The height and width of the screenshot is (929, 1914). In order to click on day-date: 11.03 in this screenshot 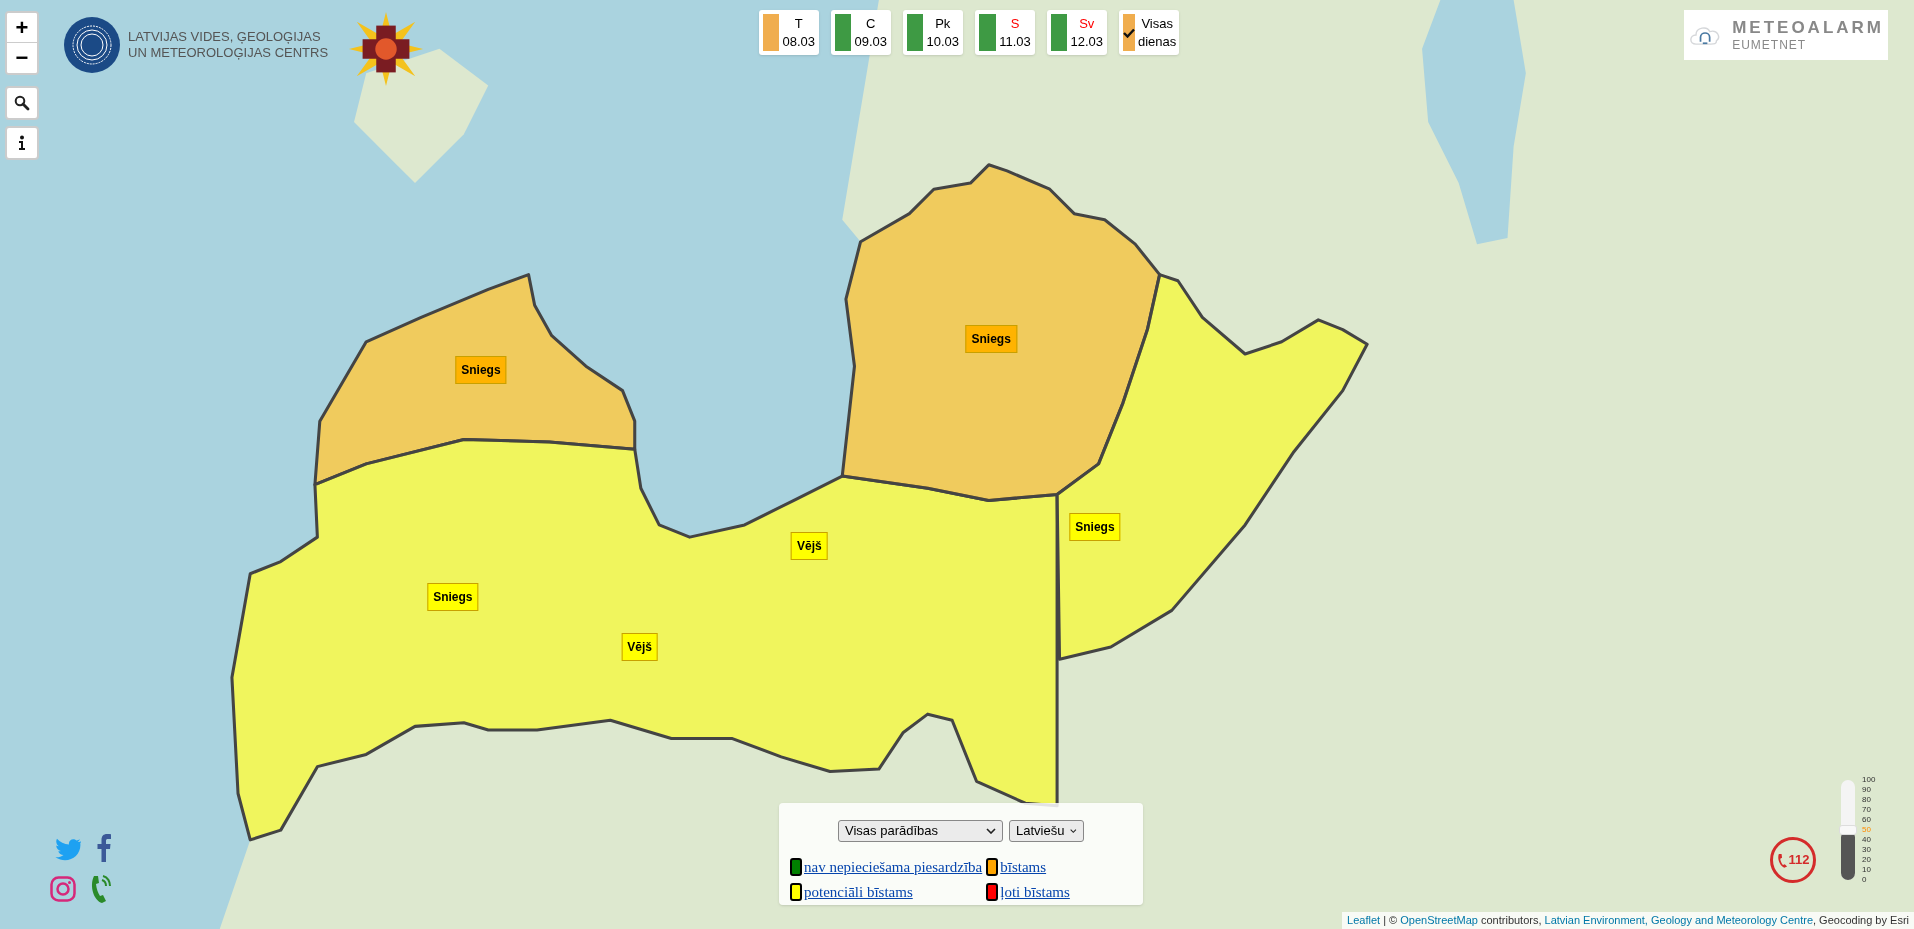, I will do `click(1015, 41)`.